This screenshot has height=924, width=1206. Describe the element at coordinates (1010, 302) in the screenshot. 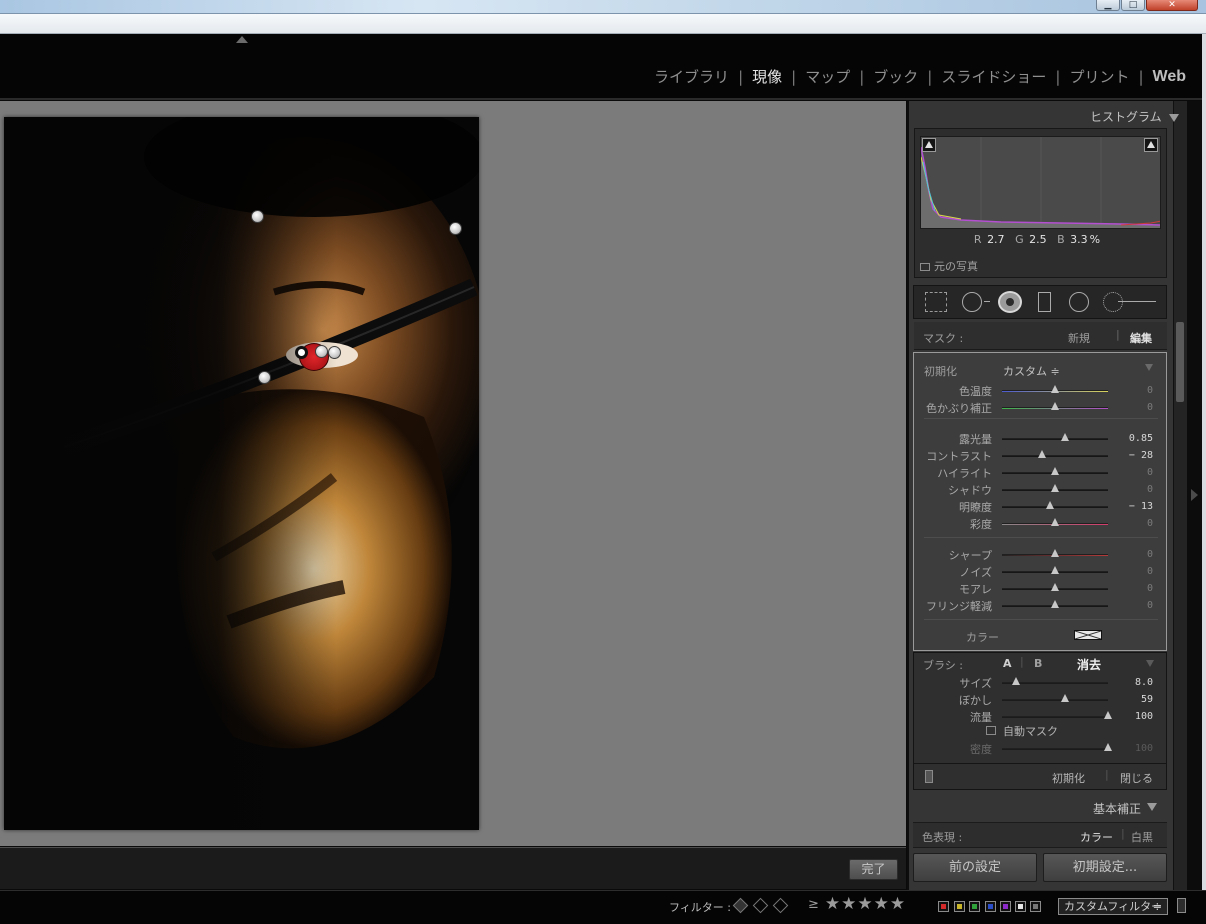

I see `red-eye-icon` at that location.